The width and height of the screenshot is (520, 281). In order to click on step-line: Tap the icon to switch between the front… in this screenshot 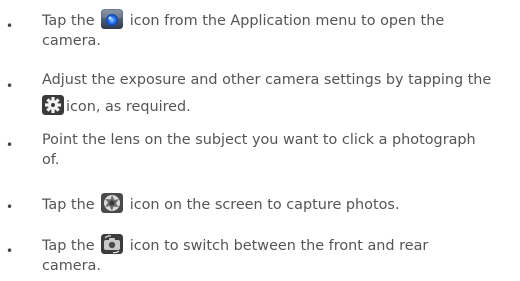, I will do `click(277, 245)`.